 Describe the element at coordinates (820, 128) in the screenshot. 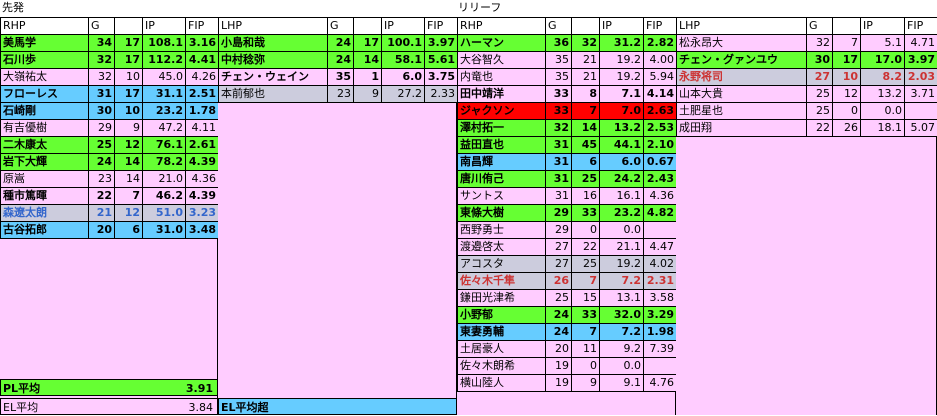

I see `cell-g: 22` at that location.